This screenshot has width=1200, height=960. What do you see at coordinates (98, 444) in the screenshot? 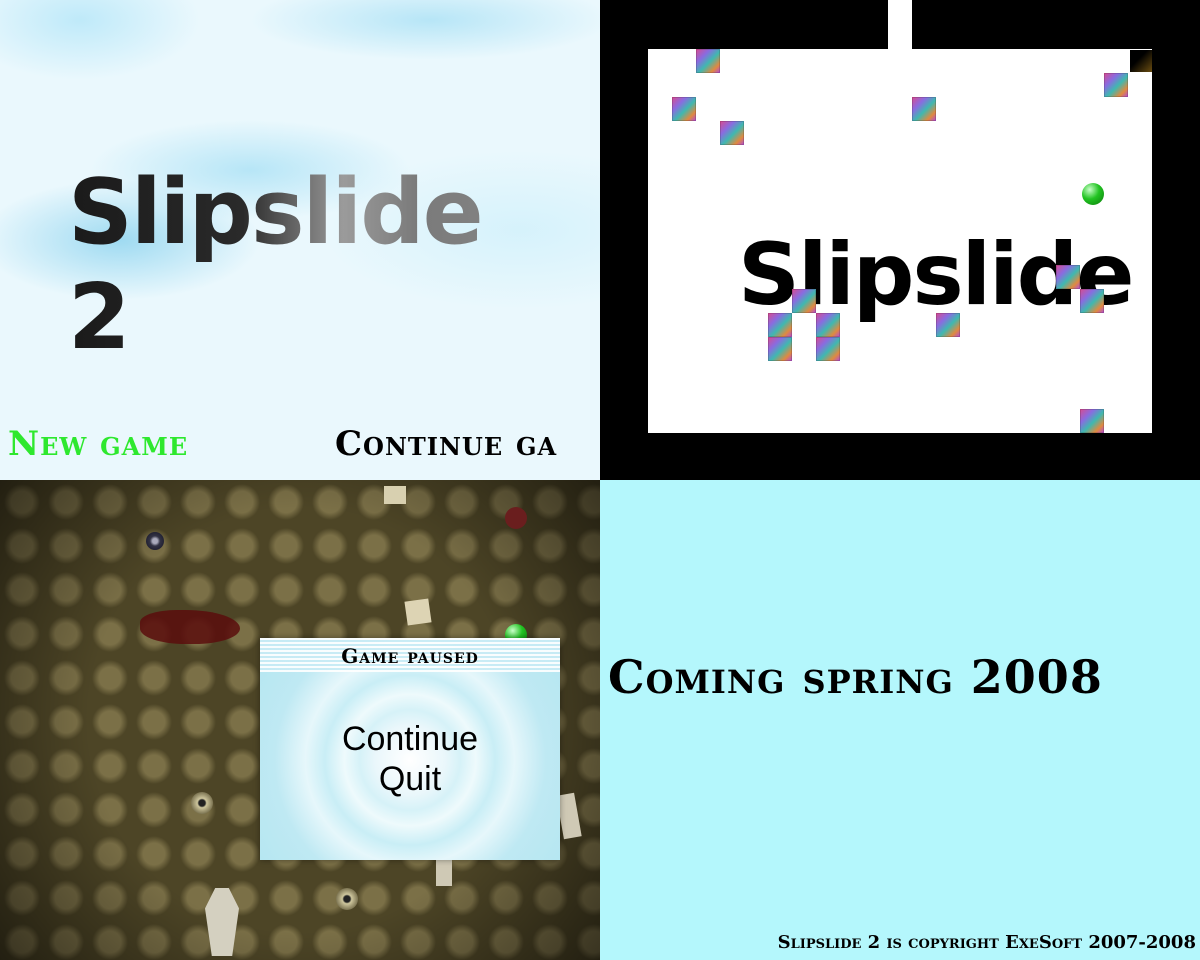
I see `new-game-button: New game` at bounding box center [98, 444].